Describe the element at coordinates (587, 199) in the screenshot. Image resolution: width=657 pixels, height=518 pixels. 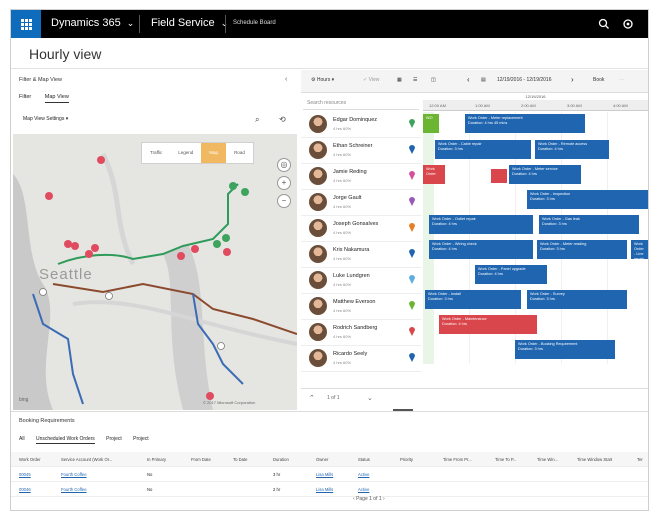
I see `booking-tile: Work Order - Inspection Duration: 3 hrs` at that location.